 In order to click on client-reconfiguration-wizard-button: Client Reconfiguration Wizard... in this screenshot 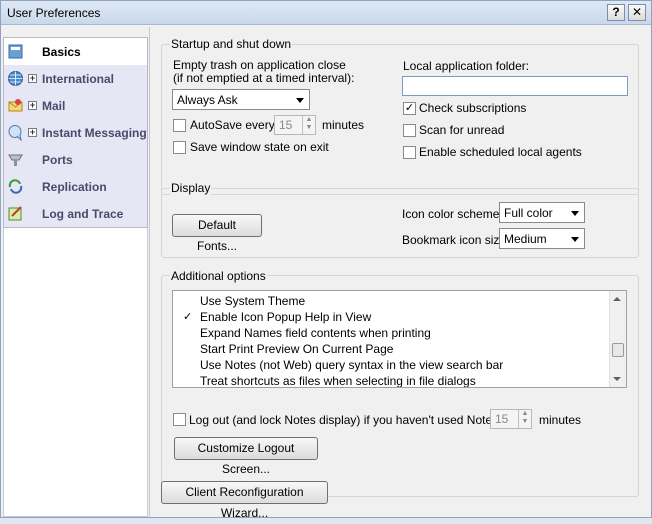, I will do `click(244, 500)`.